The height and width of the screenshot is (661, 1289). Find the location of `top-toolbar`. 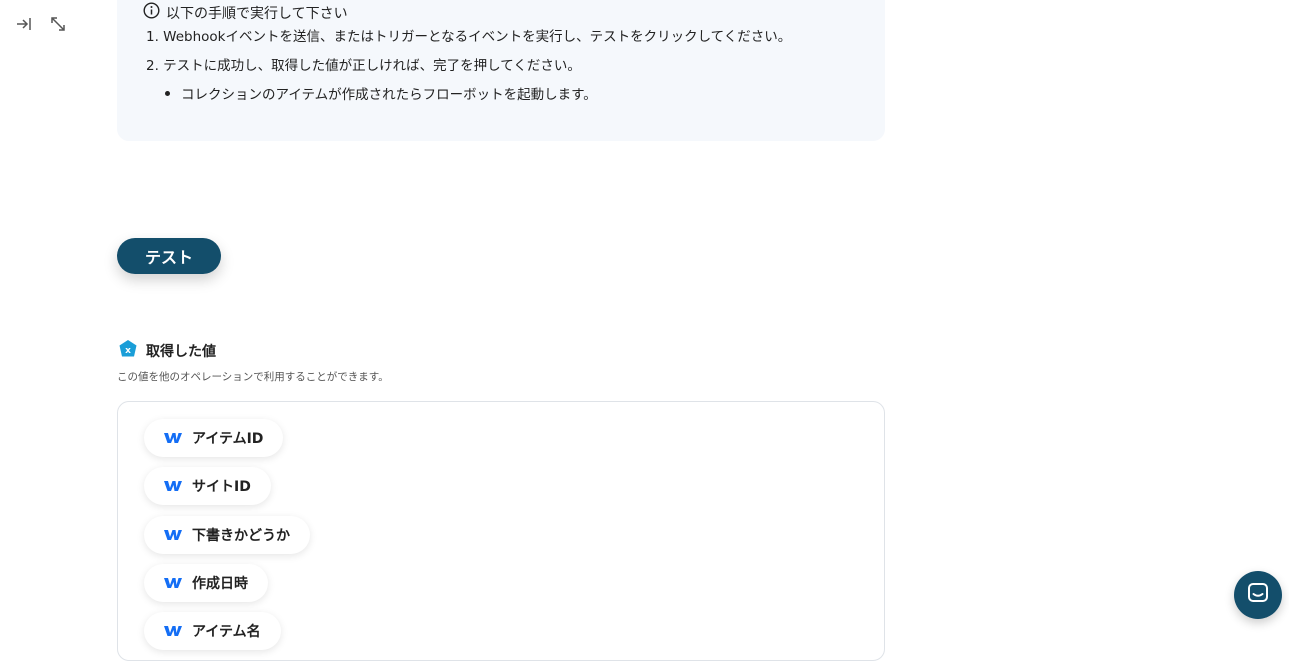

top-toolbar is located at coordinates (41, 24).